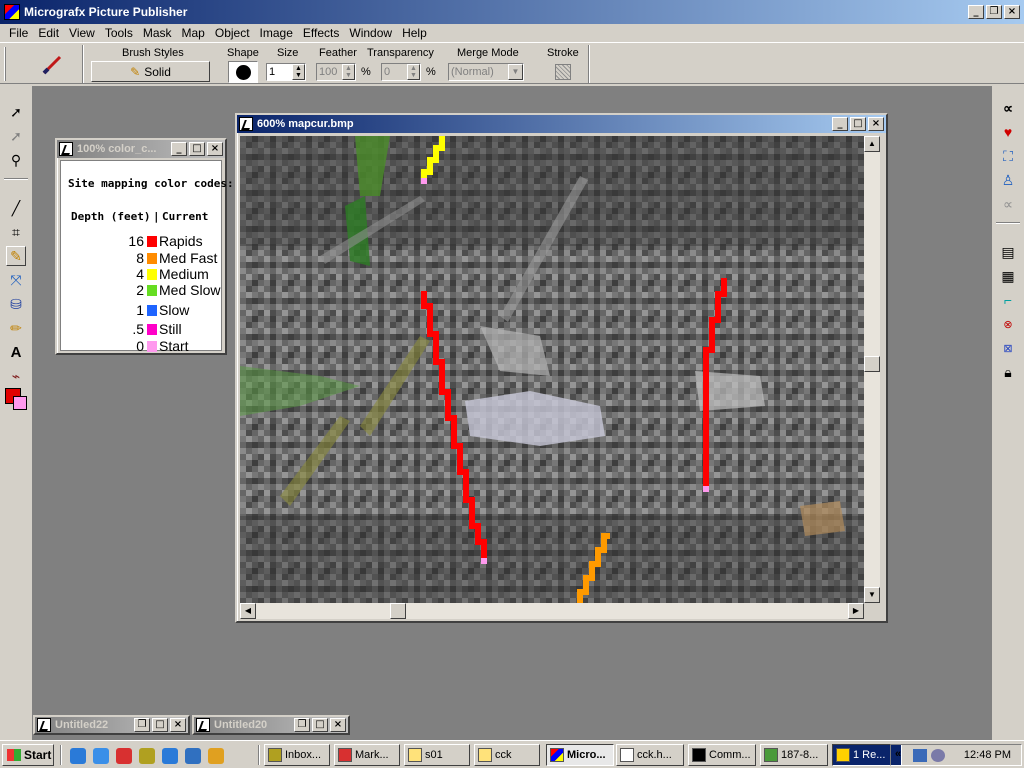  What do you see at coordinates (243, 72) in the screenshot?
I see `shape-selector` at bounding box center [243, 72].